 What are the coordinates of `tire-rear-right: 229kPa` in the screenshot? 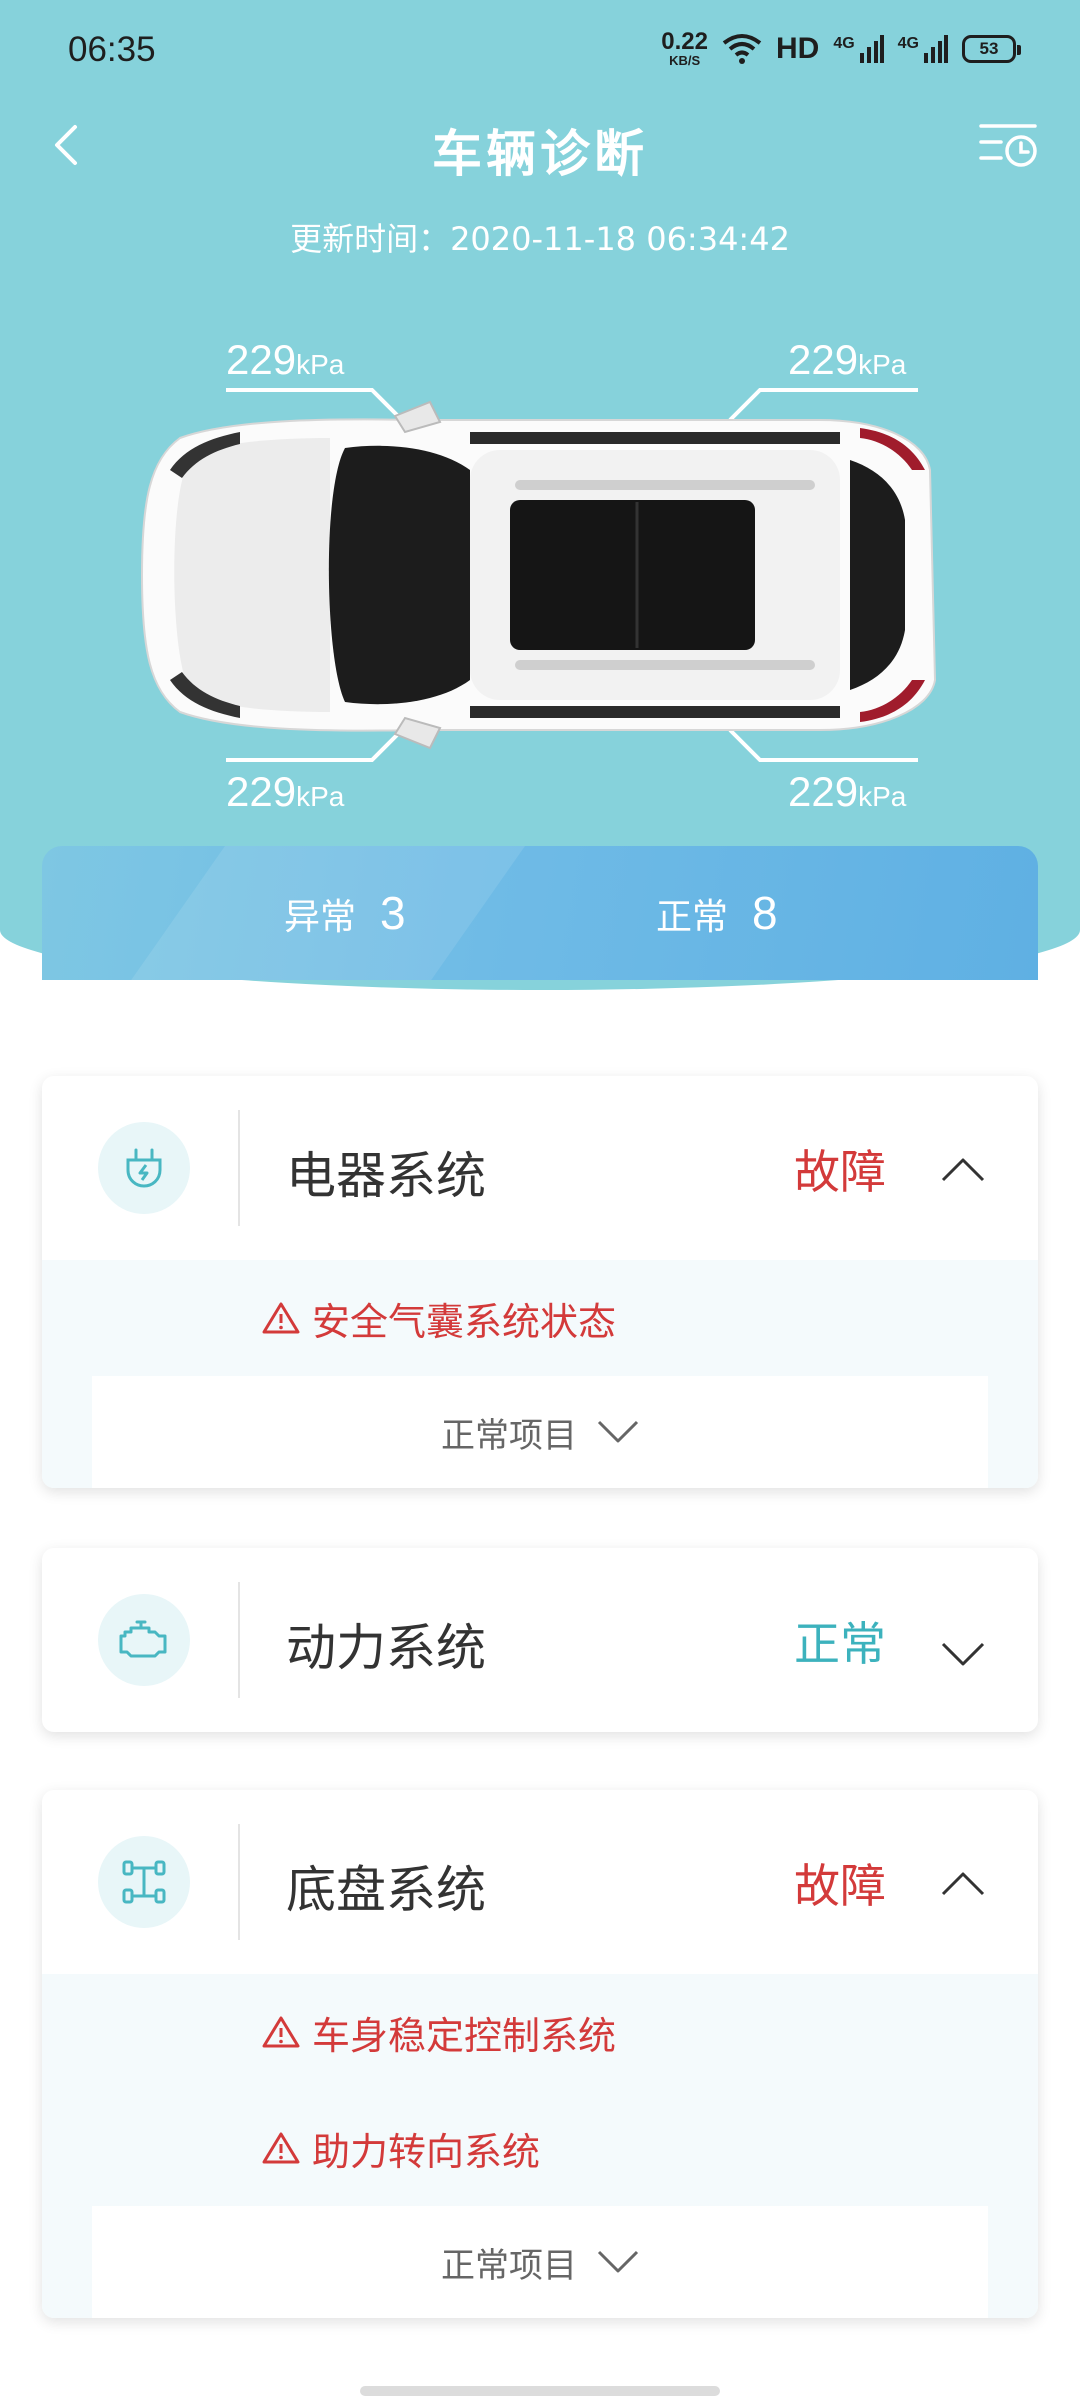 It's located at (847, 792).